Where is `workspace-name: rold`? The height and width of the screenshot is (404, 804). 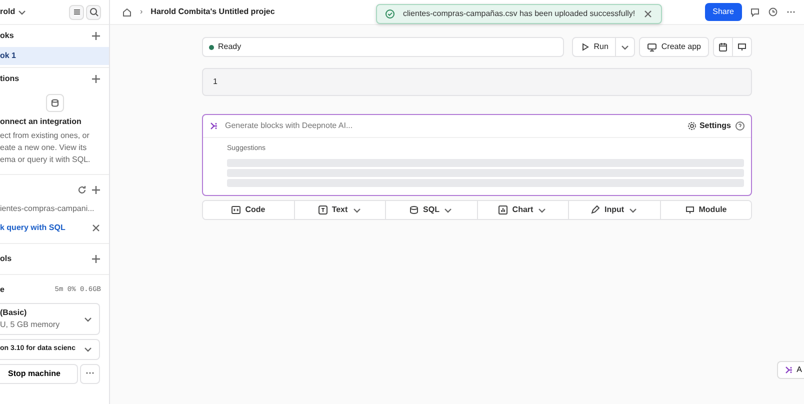 workspace-name: rold is located at coordinates (8, 12).